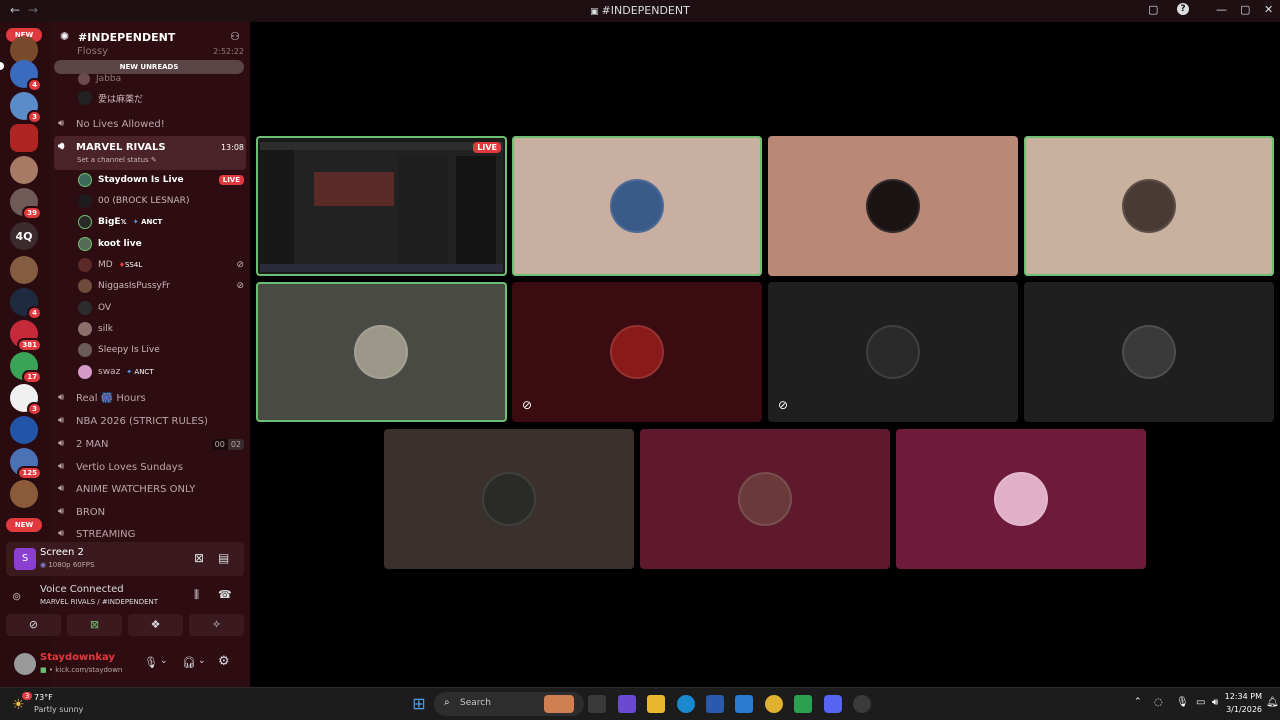 The width and height of the screenshot is (1280, 720). I want to click on stream-settings-icon: ▤, so click(223, 558).